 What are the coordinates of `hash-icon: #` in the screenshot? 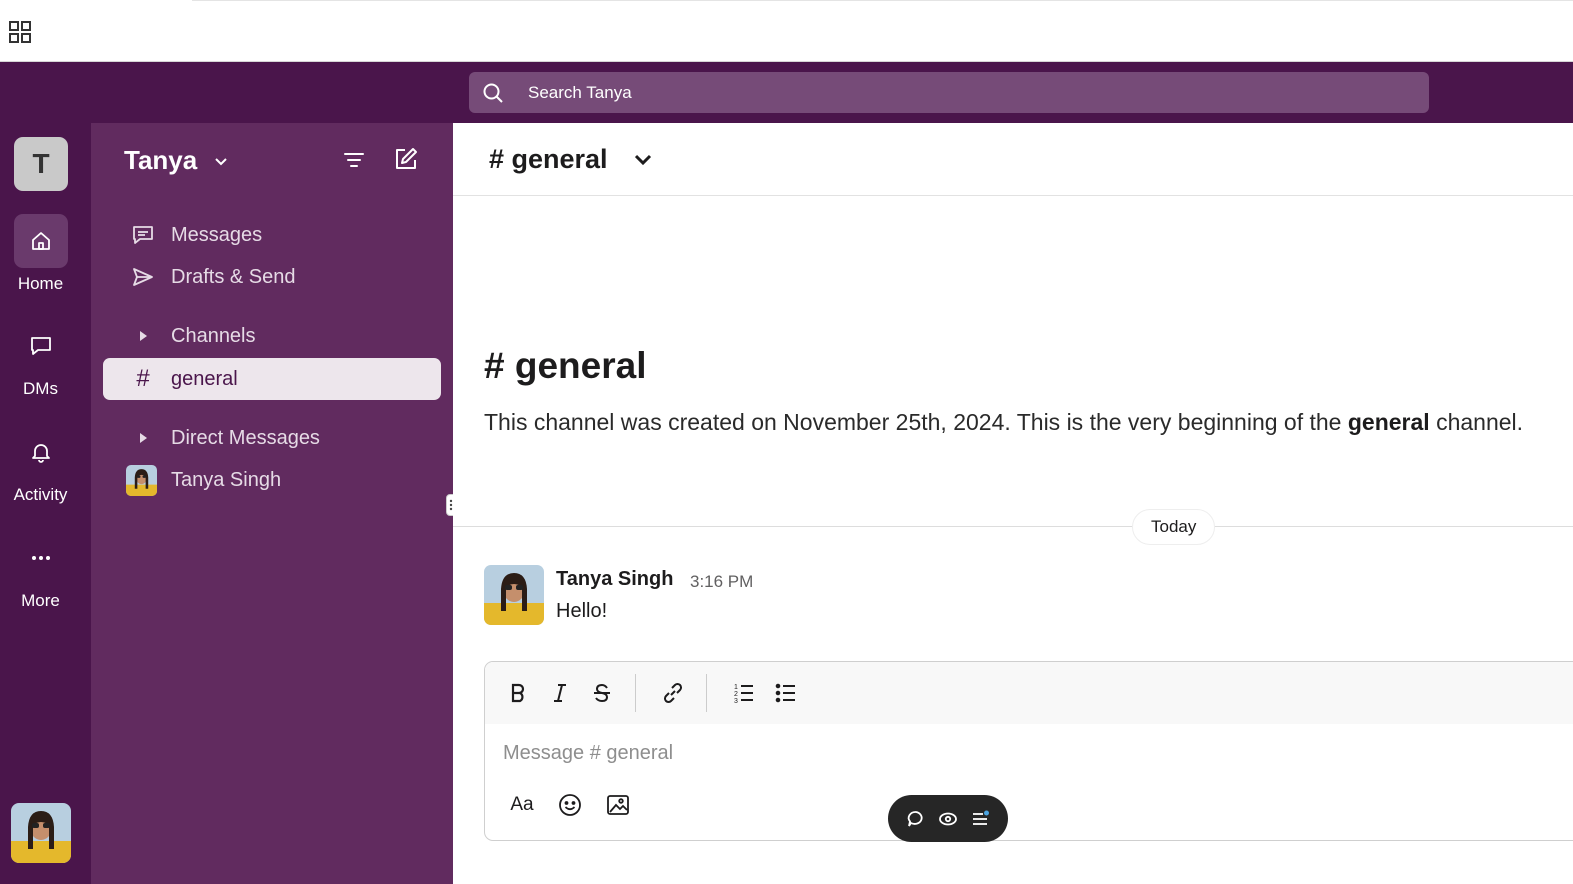 It's located at (143, 378).